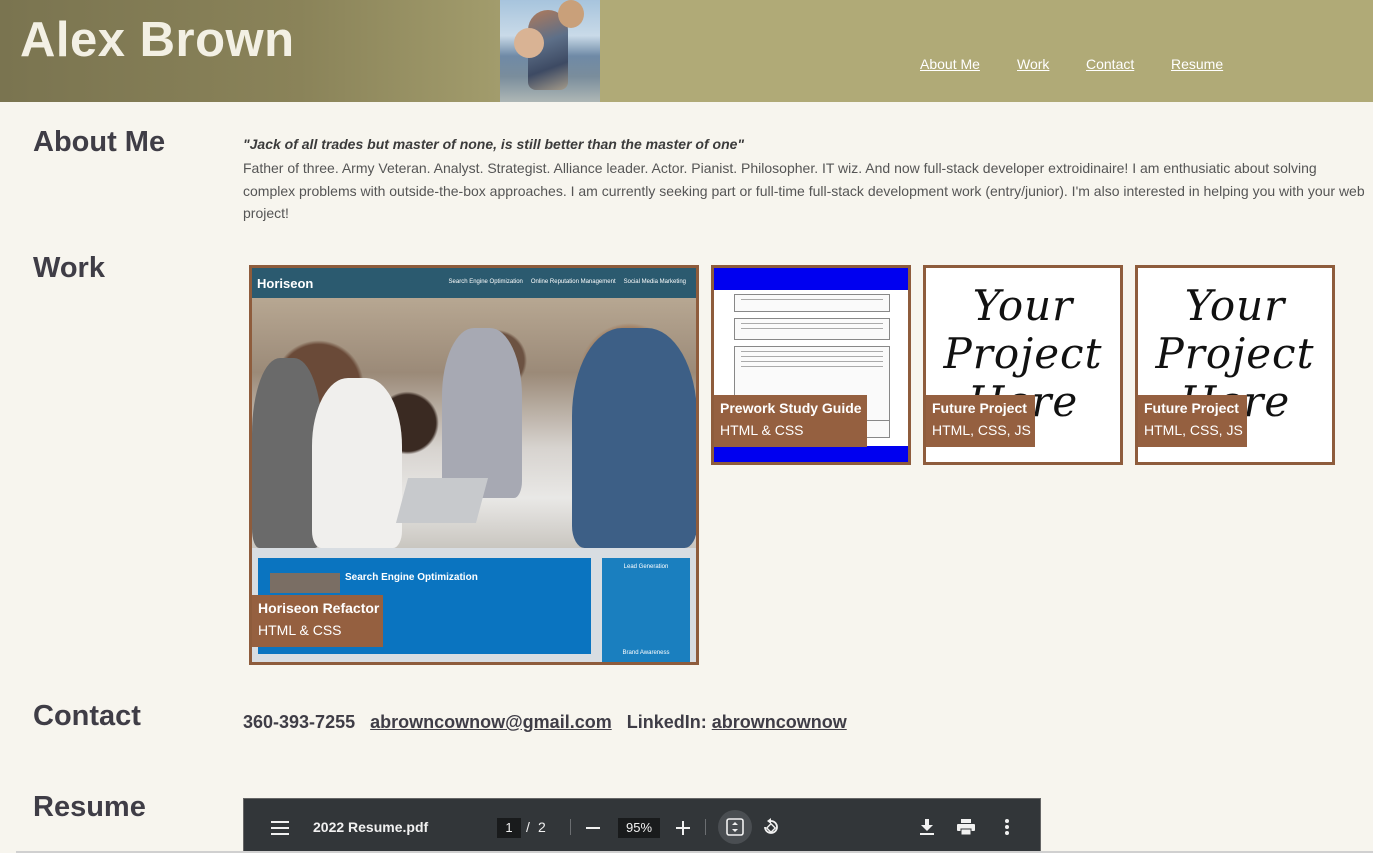  Describe the element at coordinates (593, 828) in the screenshot. I see `zoom-out-icon` at that location.